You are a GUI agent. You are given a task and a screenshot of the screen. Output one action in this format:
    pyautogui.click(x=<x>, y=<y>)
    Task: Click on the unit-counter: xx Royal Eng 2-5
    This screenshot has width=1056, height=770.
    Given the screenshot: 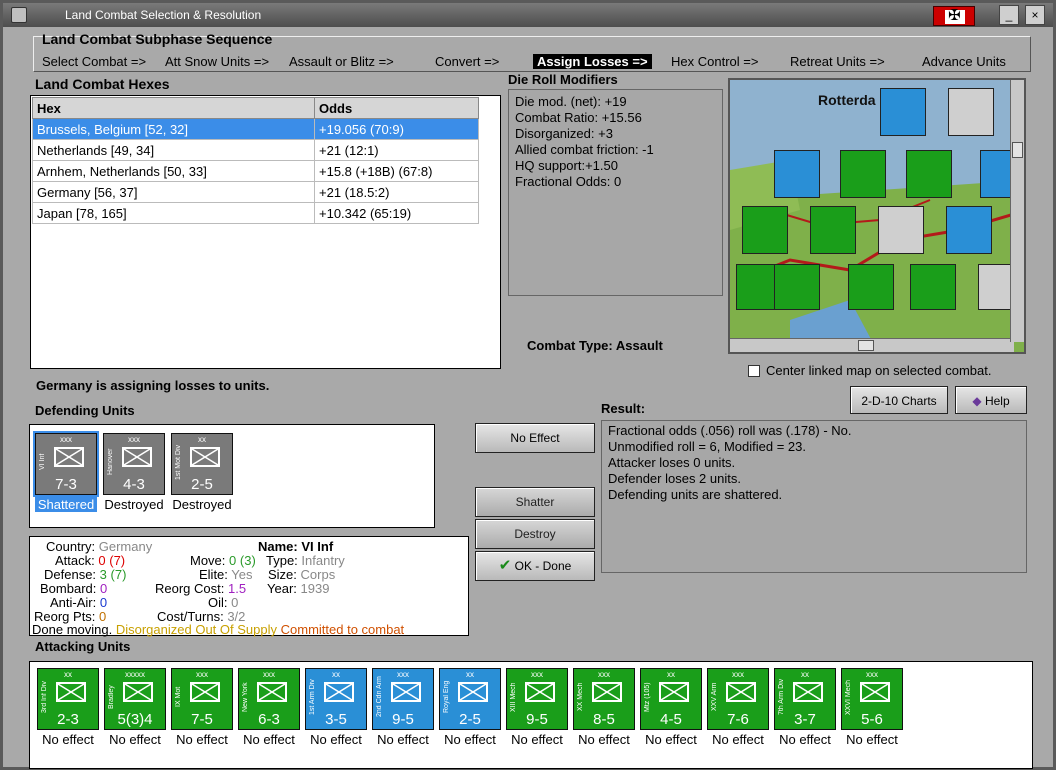 What is the action you would take?
    pyautogui.click(x=470, y=699)
    